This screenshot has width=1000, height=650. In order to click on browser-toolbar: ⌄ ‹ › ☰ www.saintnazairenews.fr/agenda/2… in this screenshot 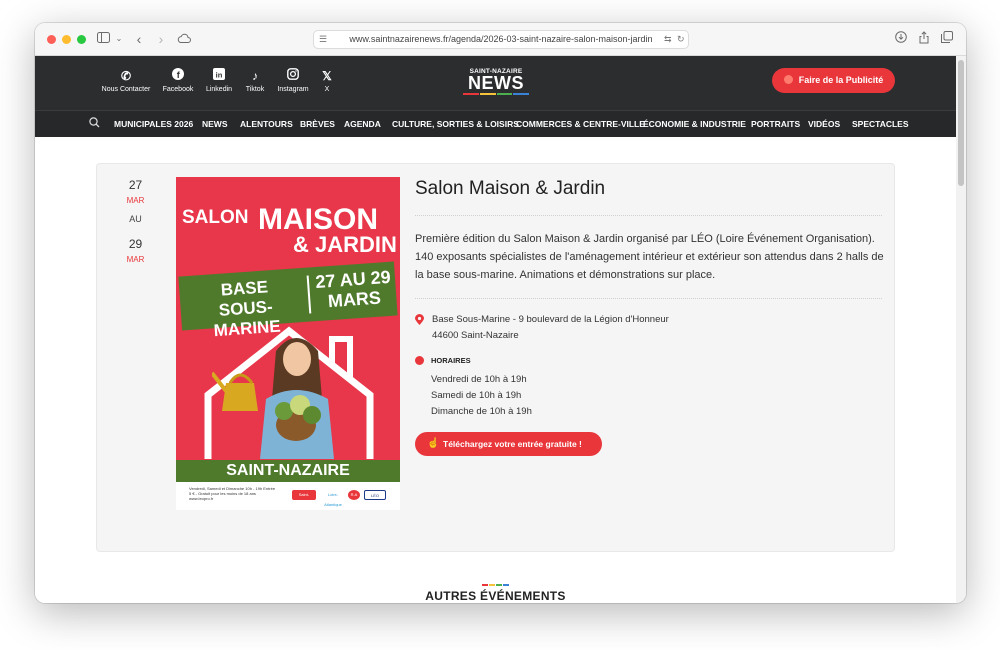, I will do `click(500, 39)`.